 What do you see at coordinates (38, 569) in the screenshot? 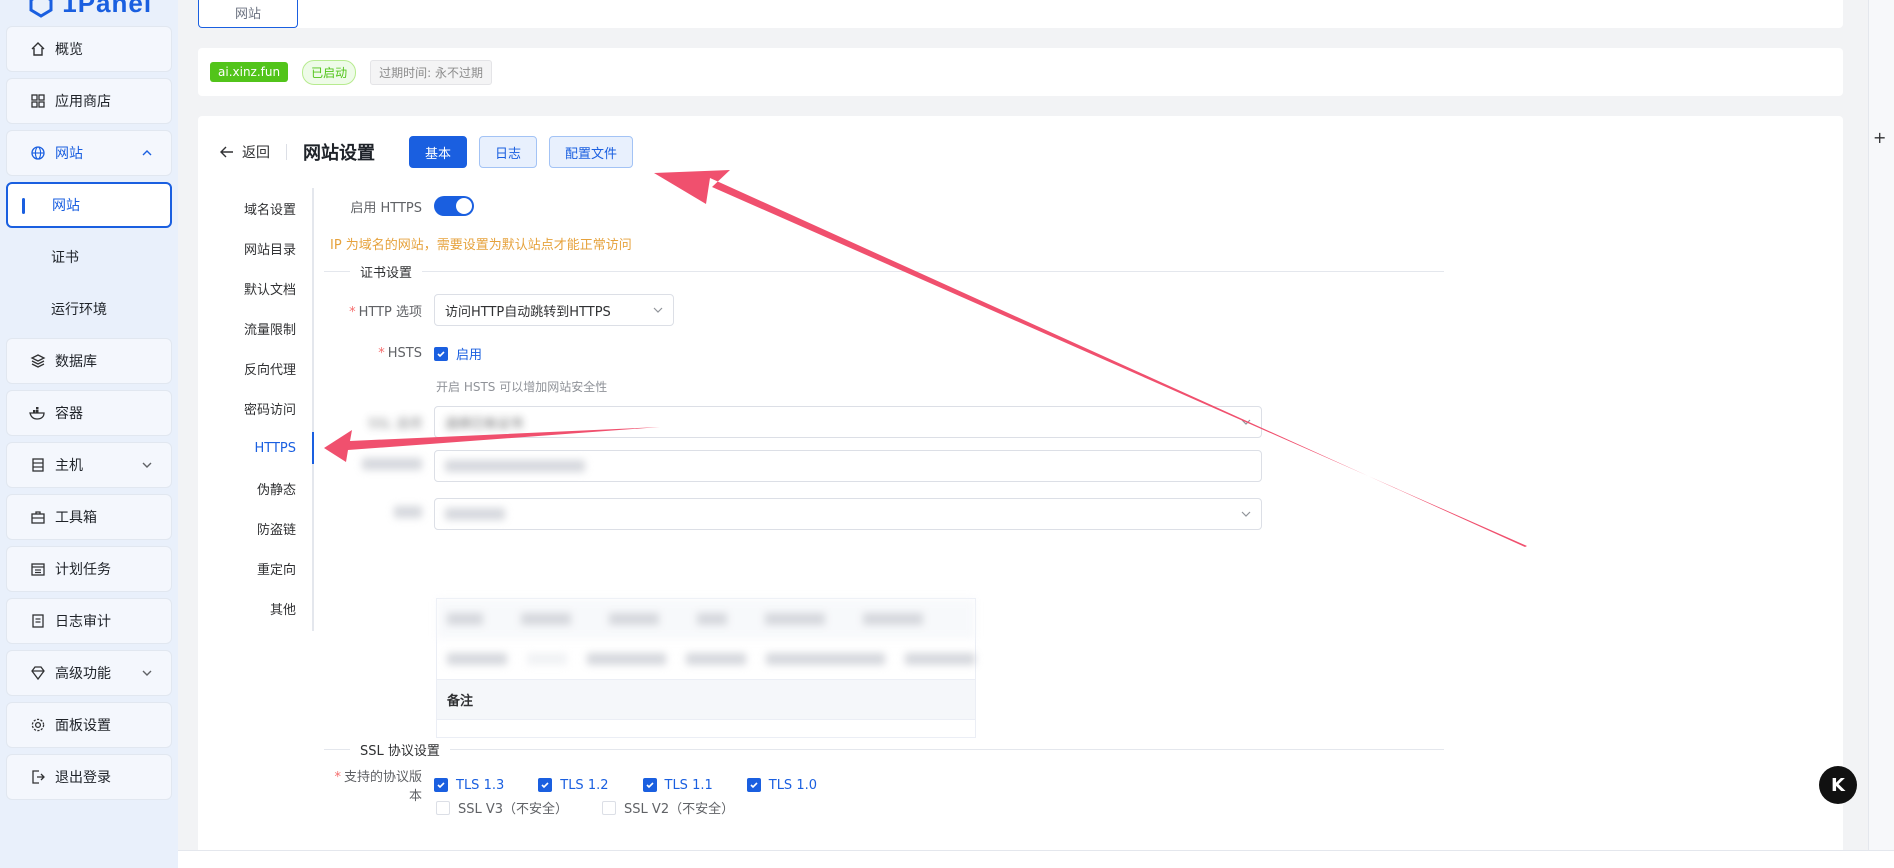
I see `calendar-icon` at bounding box center [38, 569].